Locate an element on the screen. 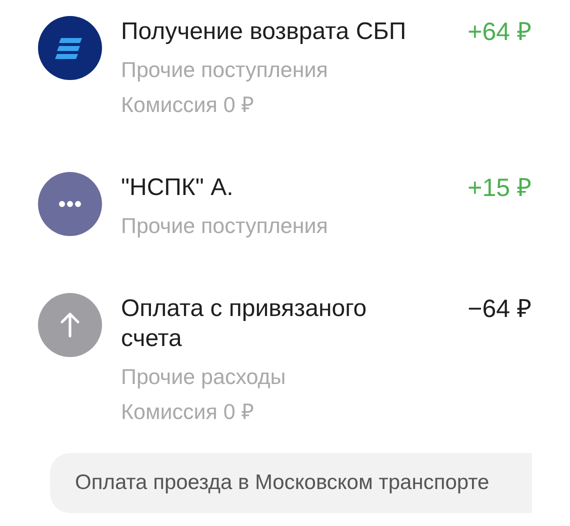 This screenshot has height=526, width=570. transaction-amount: −64 ₽ is located at coordinates (500, 309).